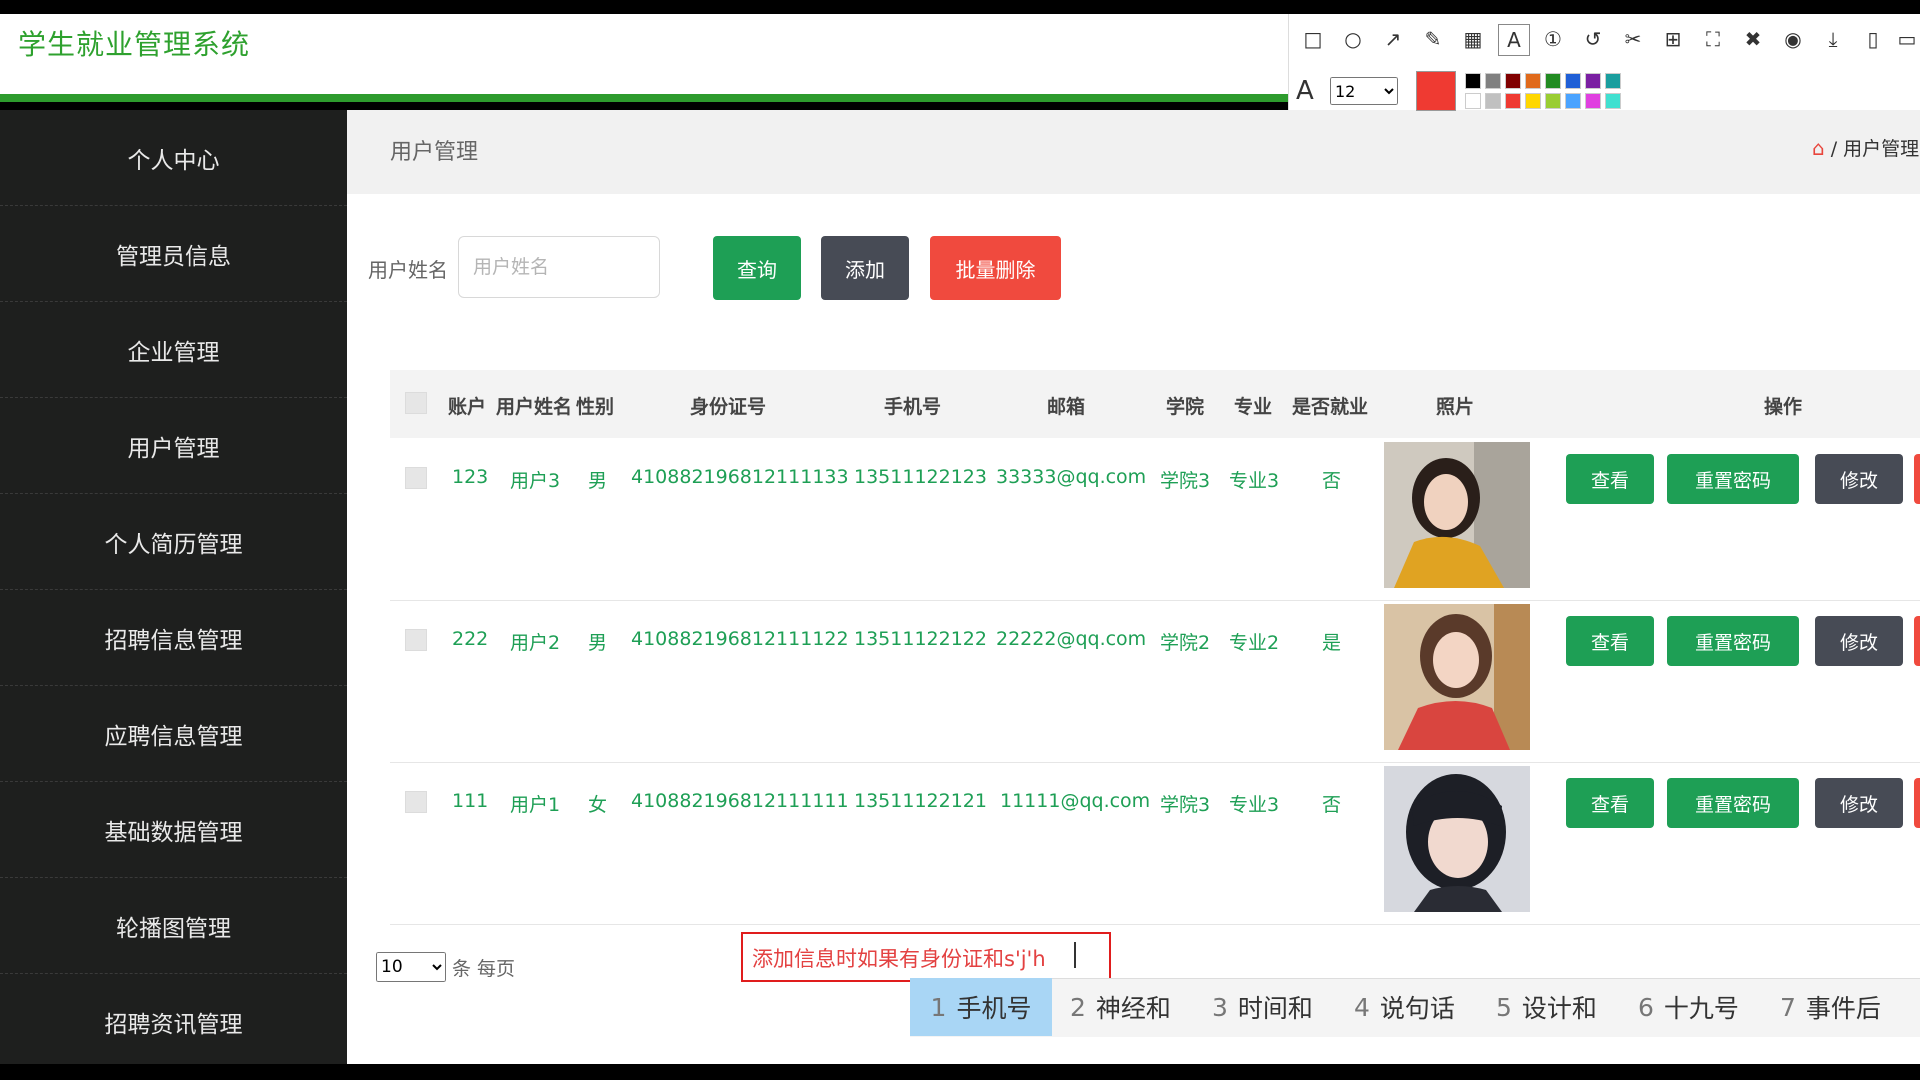 Image resolution: width=1920 pixels, height=1080 pixels. I want to click on sidebar-item-news: 招聘资讯管理, so click(173, 1022).